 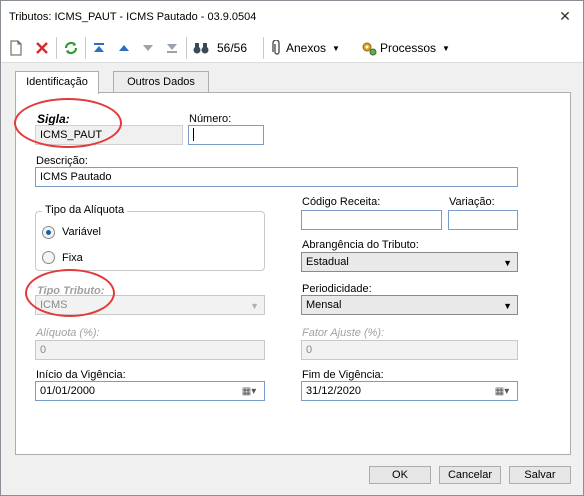 What do you see at coordinates (337, 289) in the screenshot?
I see `periodicidade-label: Periodicidade:` at bounding box center [337, 289].